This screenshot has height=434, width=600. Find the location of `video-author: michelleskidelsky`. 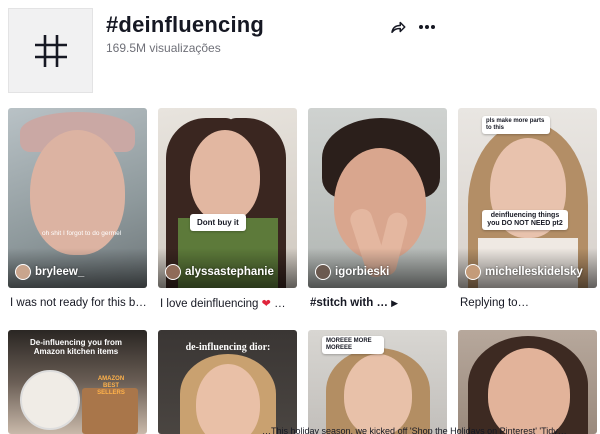

video-author: michelleskidelsky is located at coordinates (524, 272).